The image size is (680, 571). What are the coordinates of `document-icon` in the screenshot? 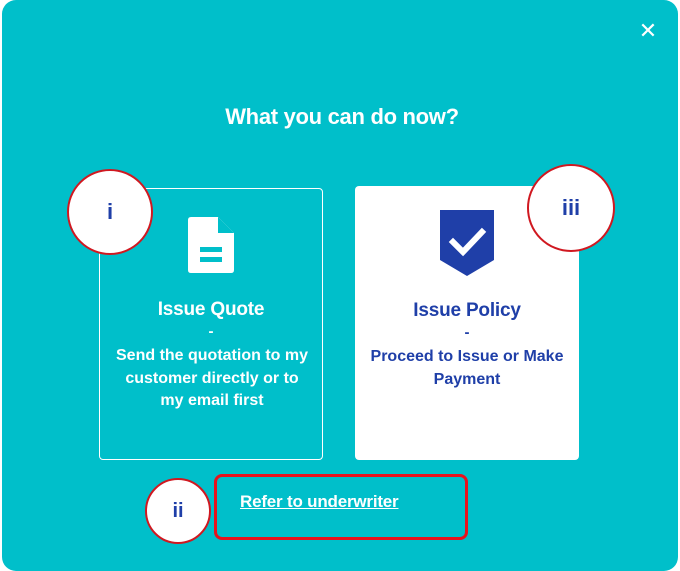 It's located at (211, 245).